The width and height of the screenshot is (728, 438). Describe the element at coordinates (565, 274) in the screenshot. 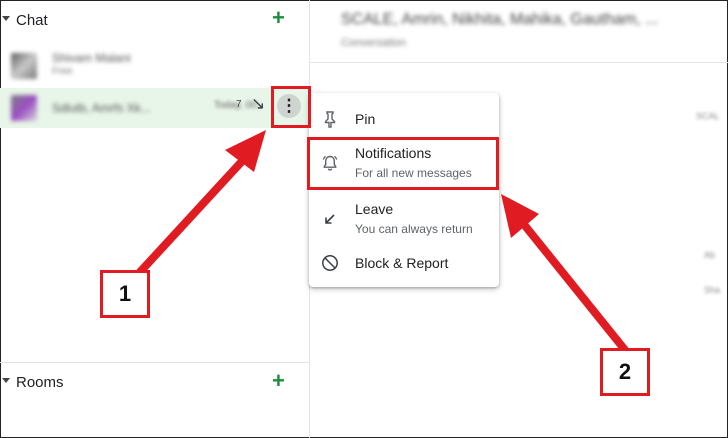

I see `arrow-to-notifications` at that location.